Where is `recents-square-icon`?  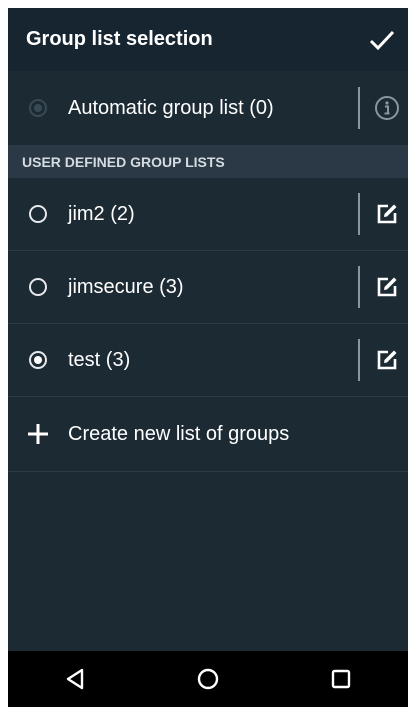
recents-square-icon is located at coordinates (341, 679).